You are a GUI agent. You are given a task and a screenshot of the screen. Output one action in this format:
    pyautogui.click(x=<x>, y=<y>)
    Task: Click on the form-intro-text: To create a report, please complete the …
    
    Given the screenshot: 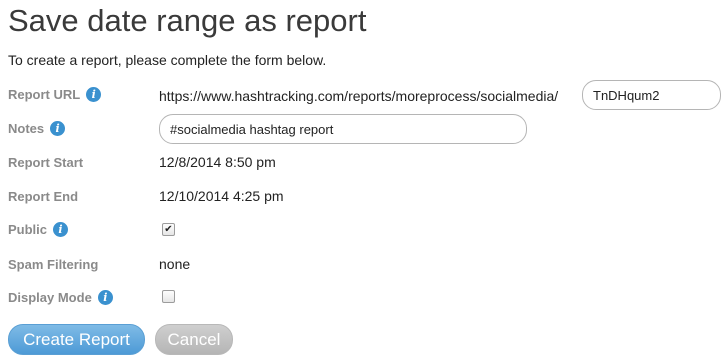 What is the action you would take?
    pyautogui.click(x=167, y=60)
    